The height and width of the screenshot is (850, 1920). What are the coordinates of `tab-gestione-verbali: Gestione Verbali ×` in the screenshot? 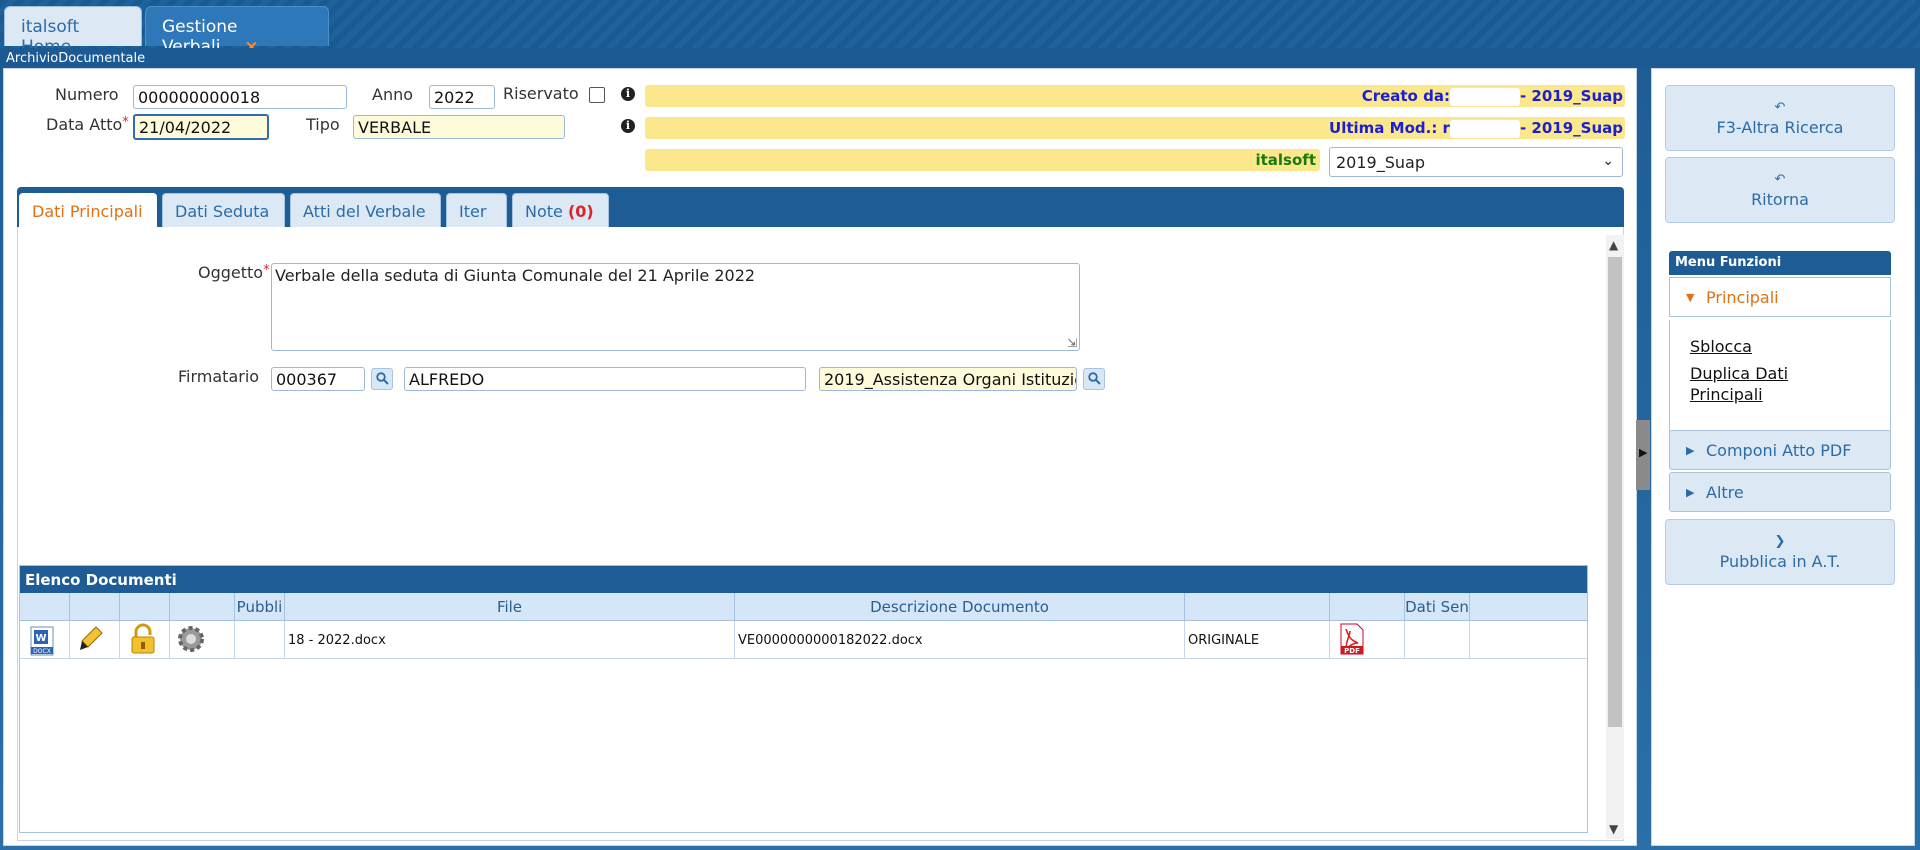 It's located at (237, 31).